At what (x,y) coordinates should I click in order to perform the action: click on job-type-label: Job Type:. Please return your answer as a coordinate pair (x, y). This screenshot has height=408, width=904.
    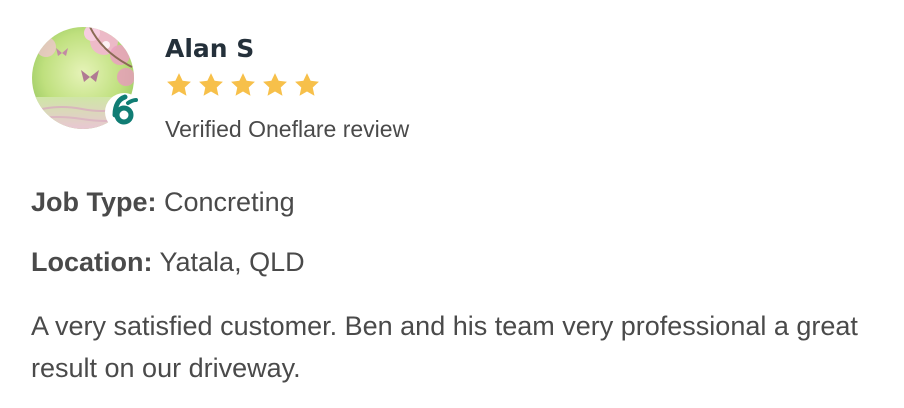
    Looking at the image, I should click on (94, 202).